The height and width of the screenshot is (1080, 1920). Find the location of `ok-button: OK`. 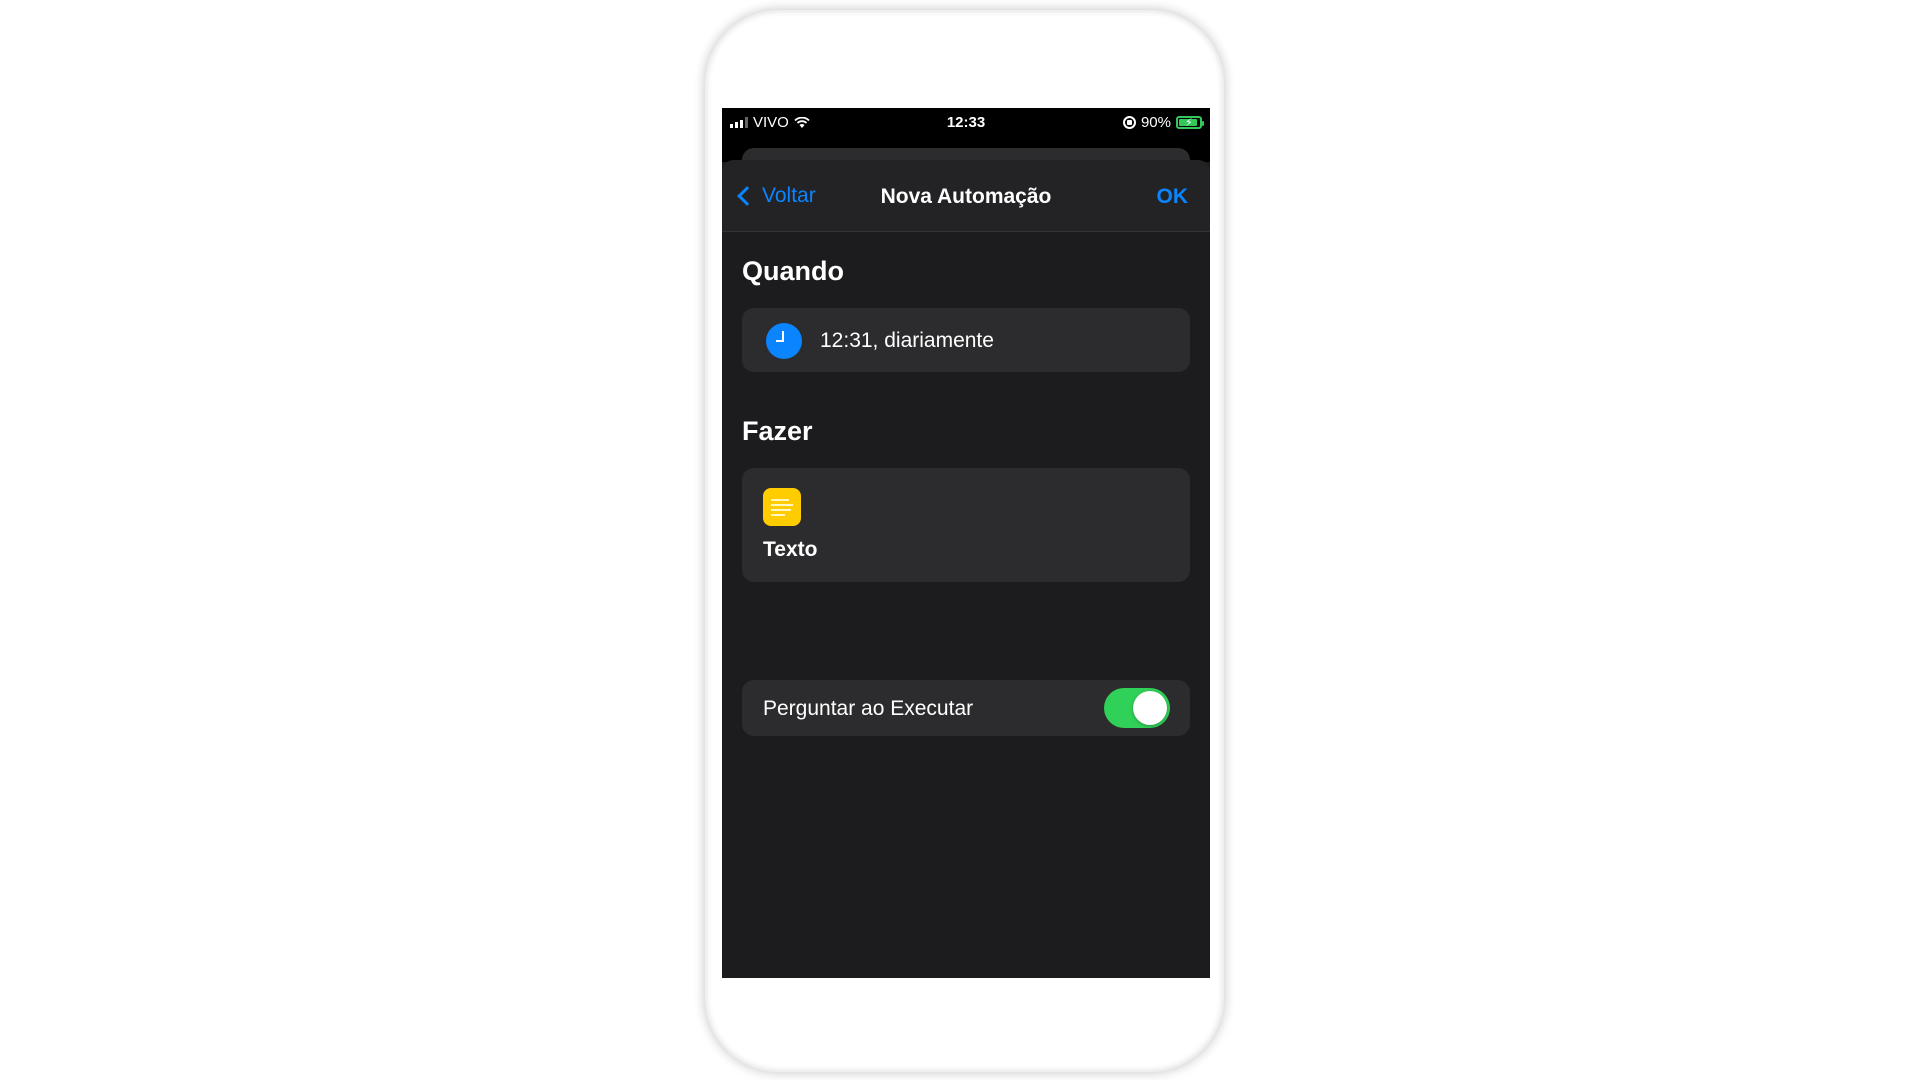

ok-button: OK is located at coordinates (1173, 197).